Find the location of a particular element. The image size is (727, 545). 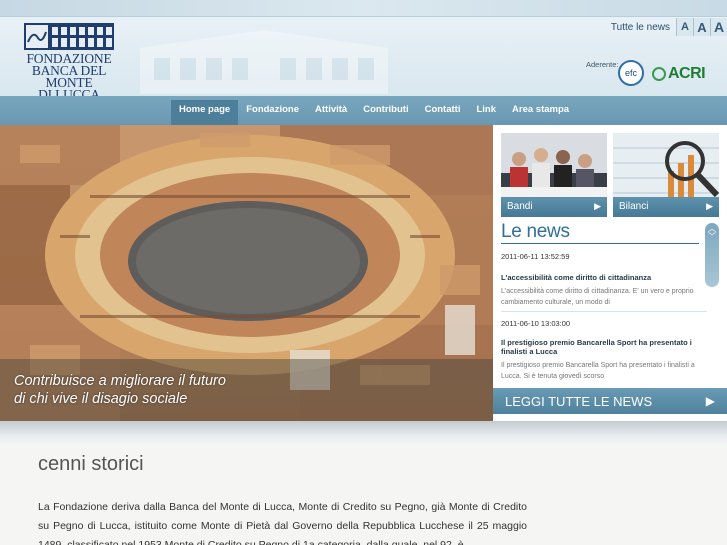

efc-logo: efc is located at coordinates (631, 73).